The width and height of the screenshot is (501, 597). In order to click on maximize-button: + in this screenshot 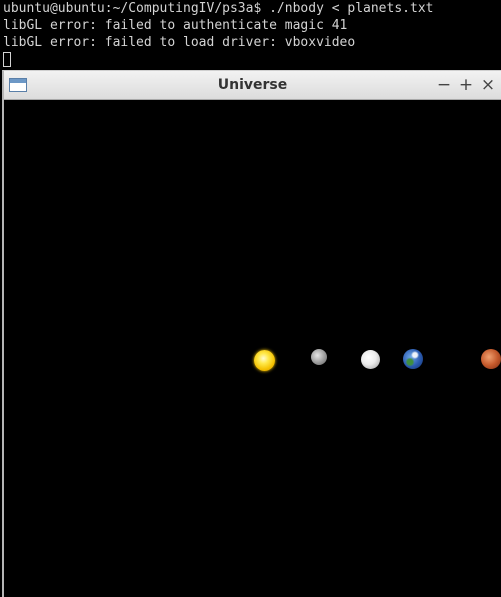, I will do `click(466, 85)`.